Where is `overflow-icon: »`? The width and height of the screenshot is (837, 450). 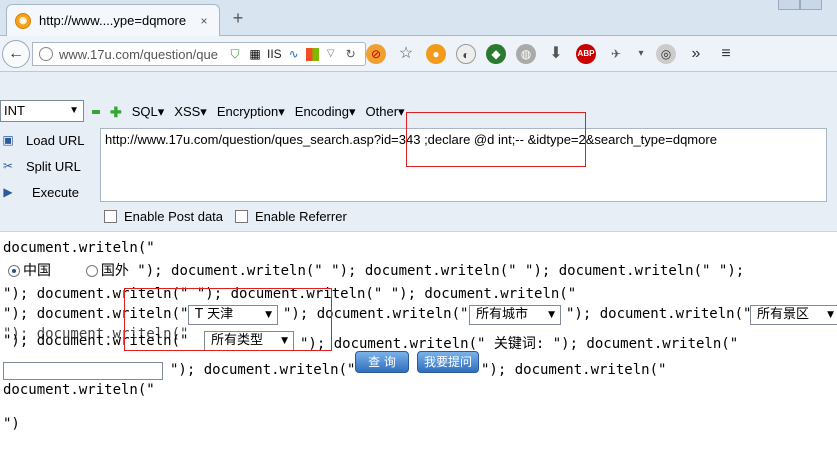 overflow-icon: » is located at coordinates (696, 54).